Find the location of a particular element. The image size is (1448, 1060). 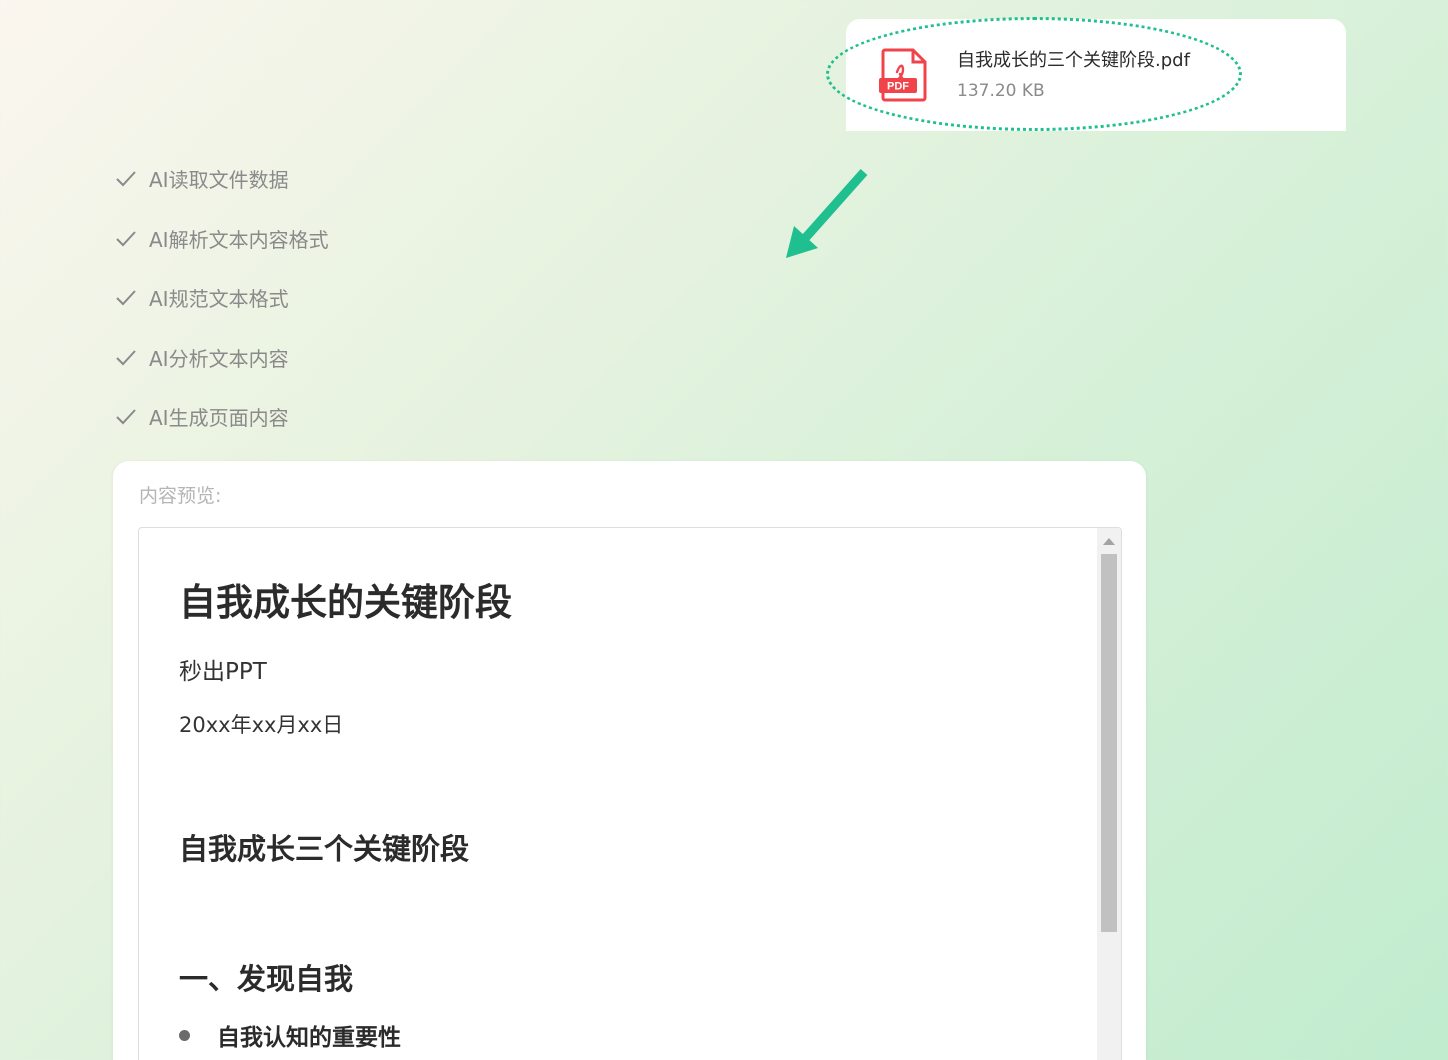

scrollbar-thumb is located at coordinates (1109, 743).